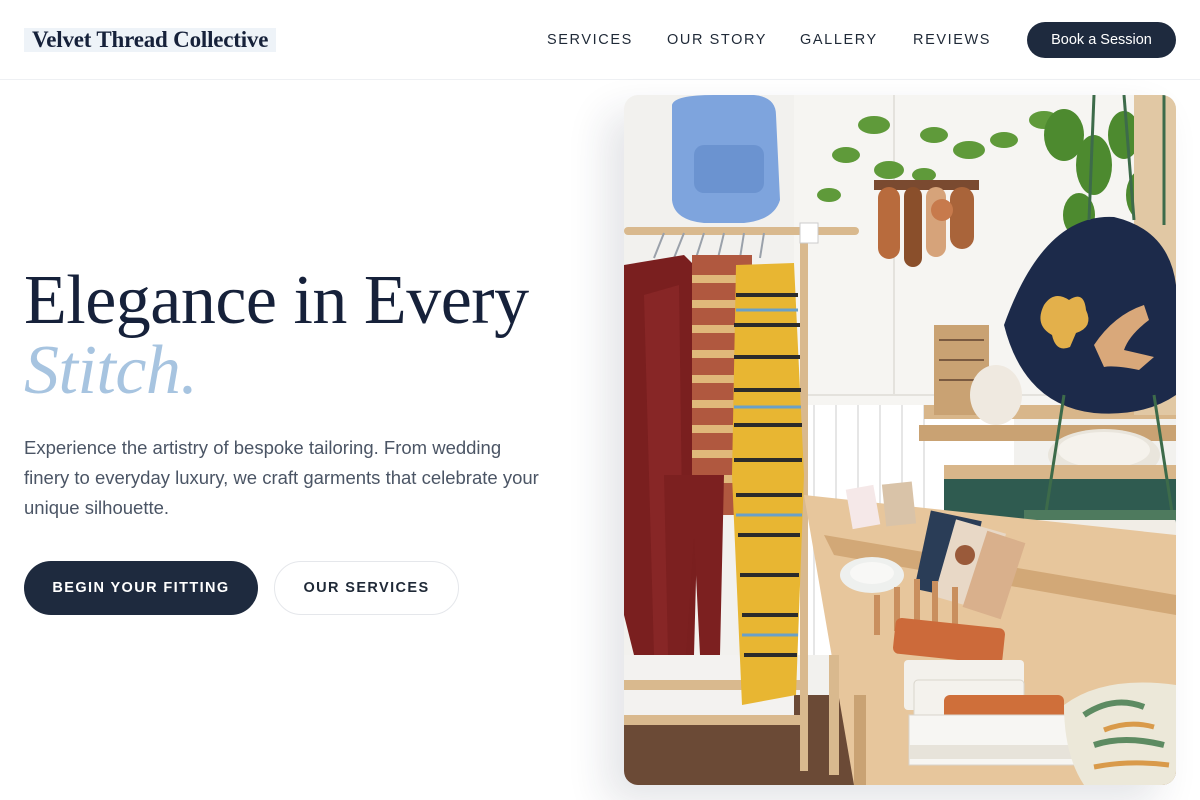 This screenshot has width=1200, height=800. I want to click on hero-headline: Elegance in Every Stitch., so click(276, 336).